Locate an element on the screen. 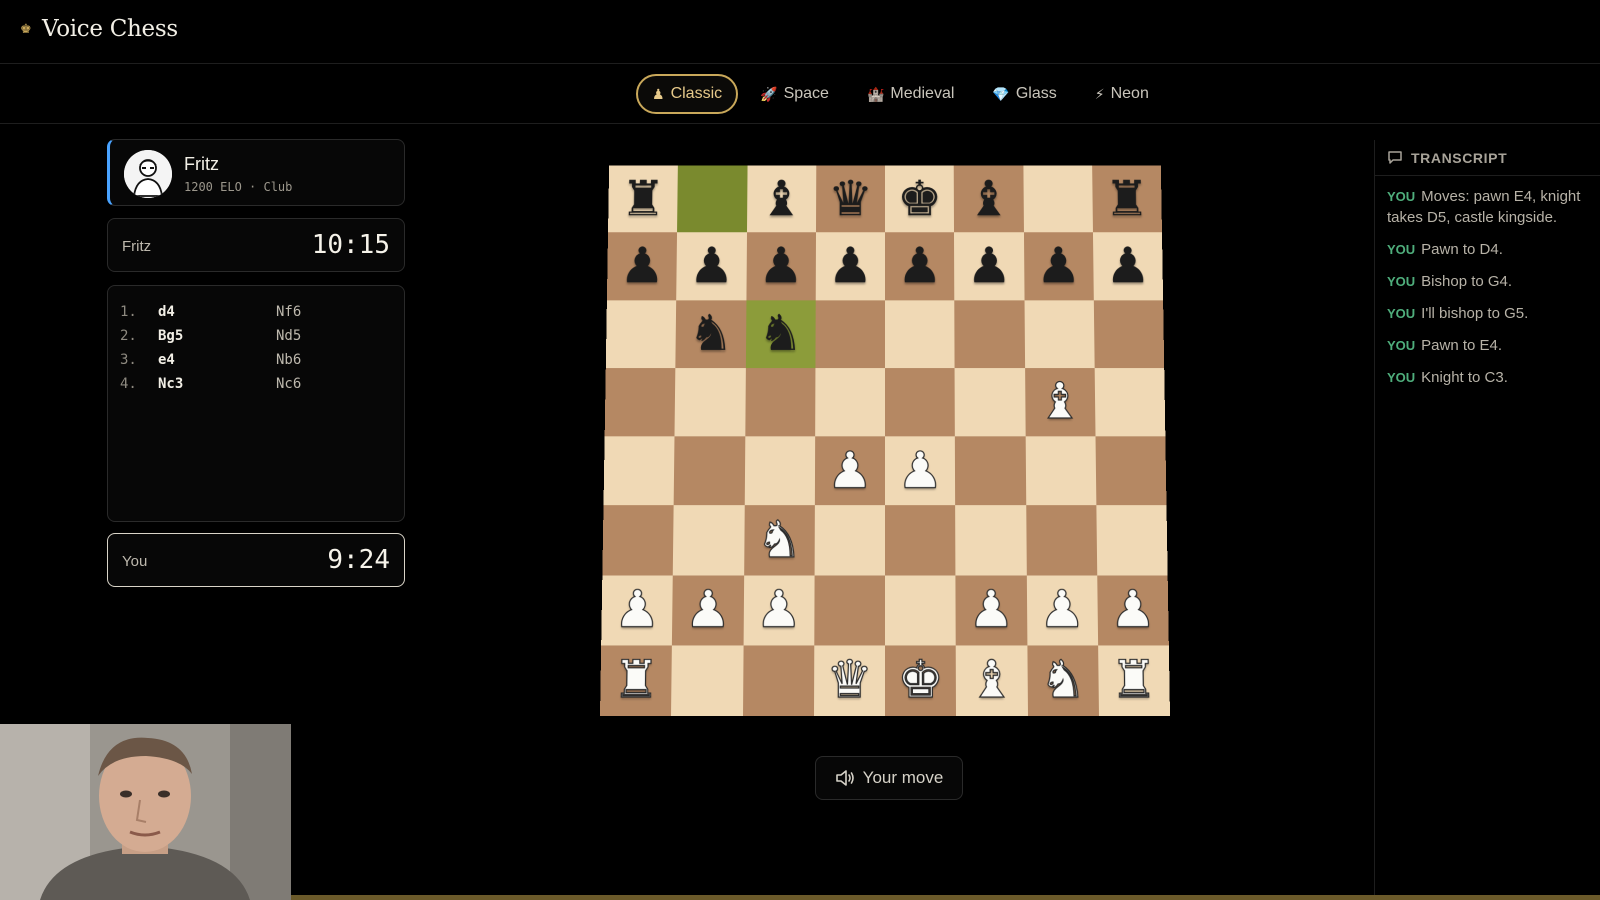 Image resolution: width=1600 pixels, height=900 pixels. square-d8: ♛ is located at coordinates (850, 199).